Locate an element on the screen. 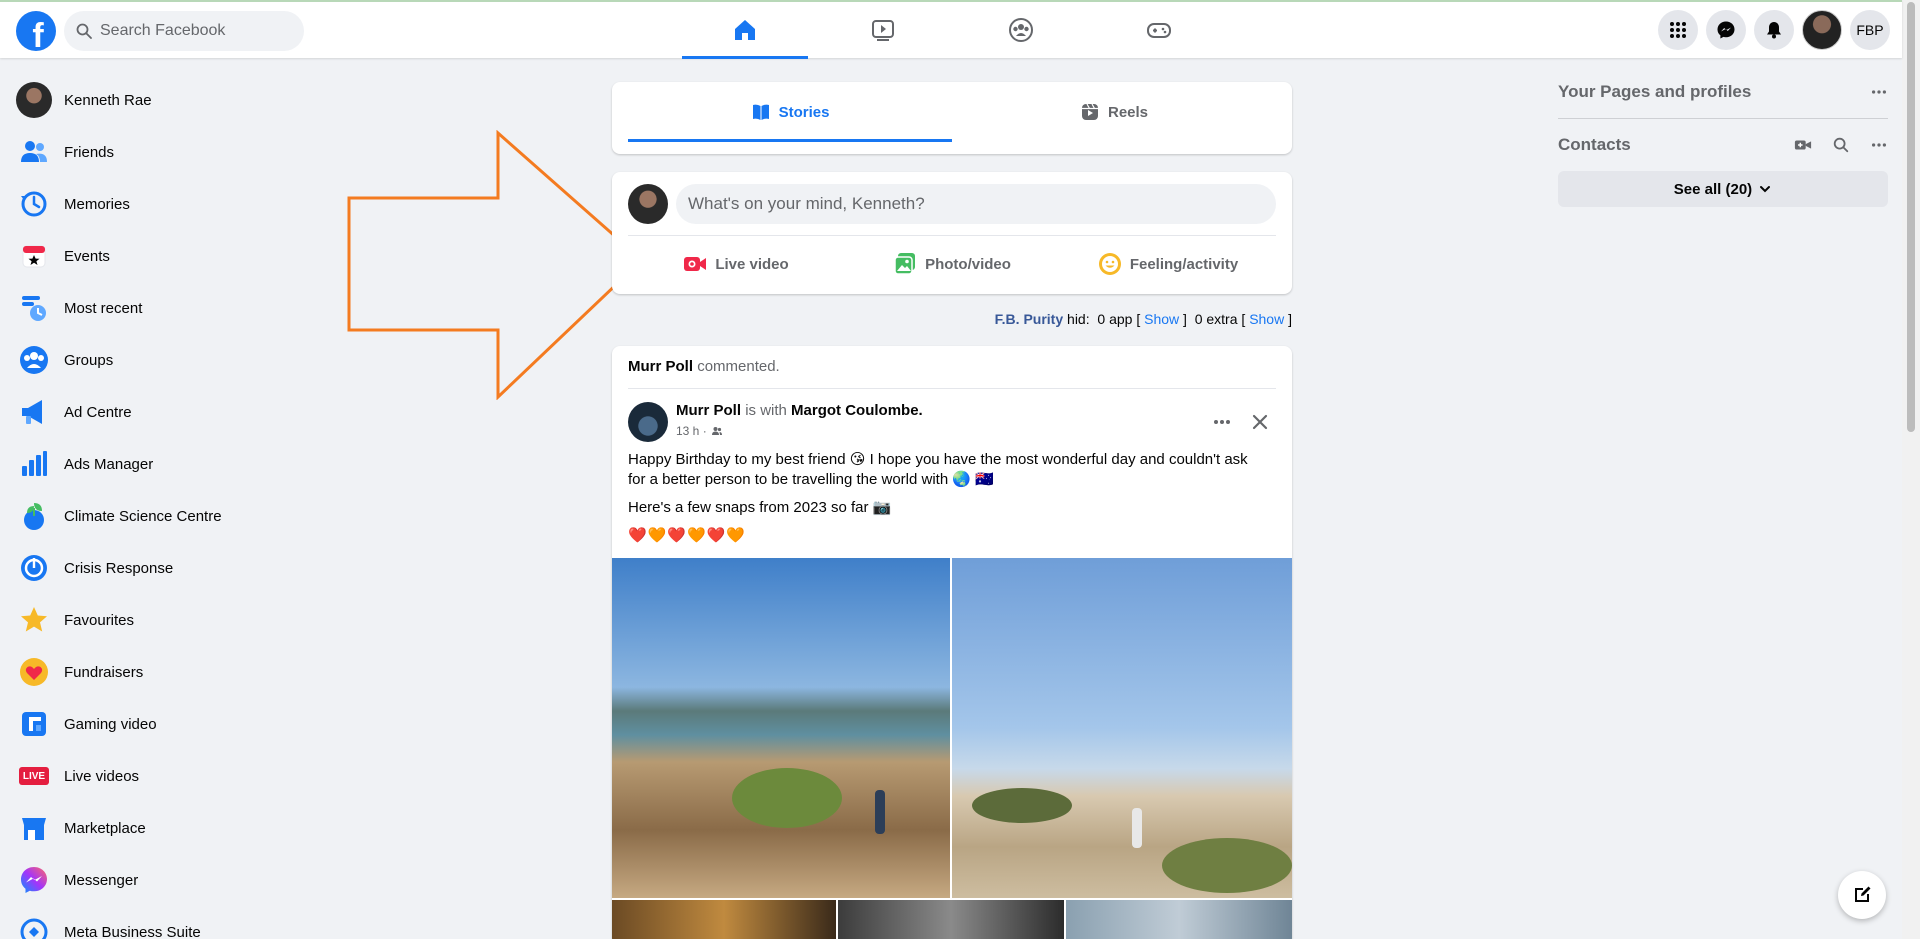  sidebar-item-label: Meta Business Suite is located at coordinates (132, 931).